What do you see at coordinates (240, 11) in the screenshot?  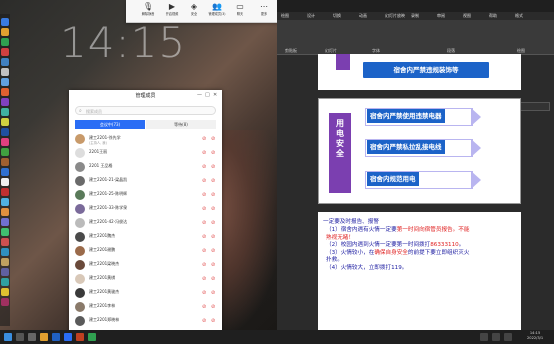 I see `chat-button: ▭ 聊天` at bounding box center [240, 11].